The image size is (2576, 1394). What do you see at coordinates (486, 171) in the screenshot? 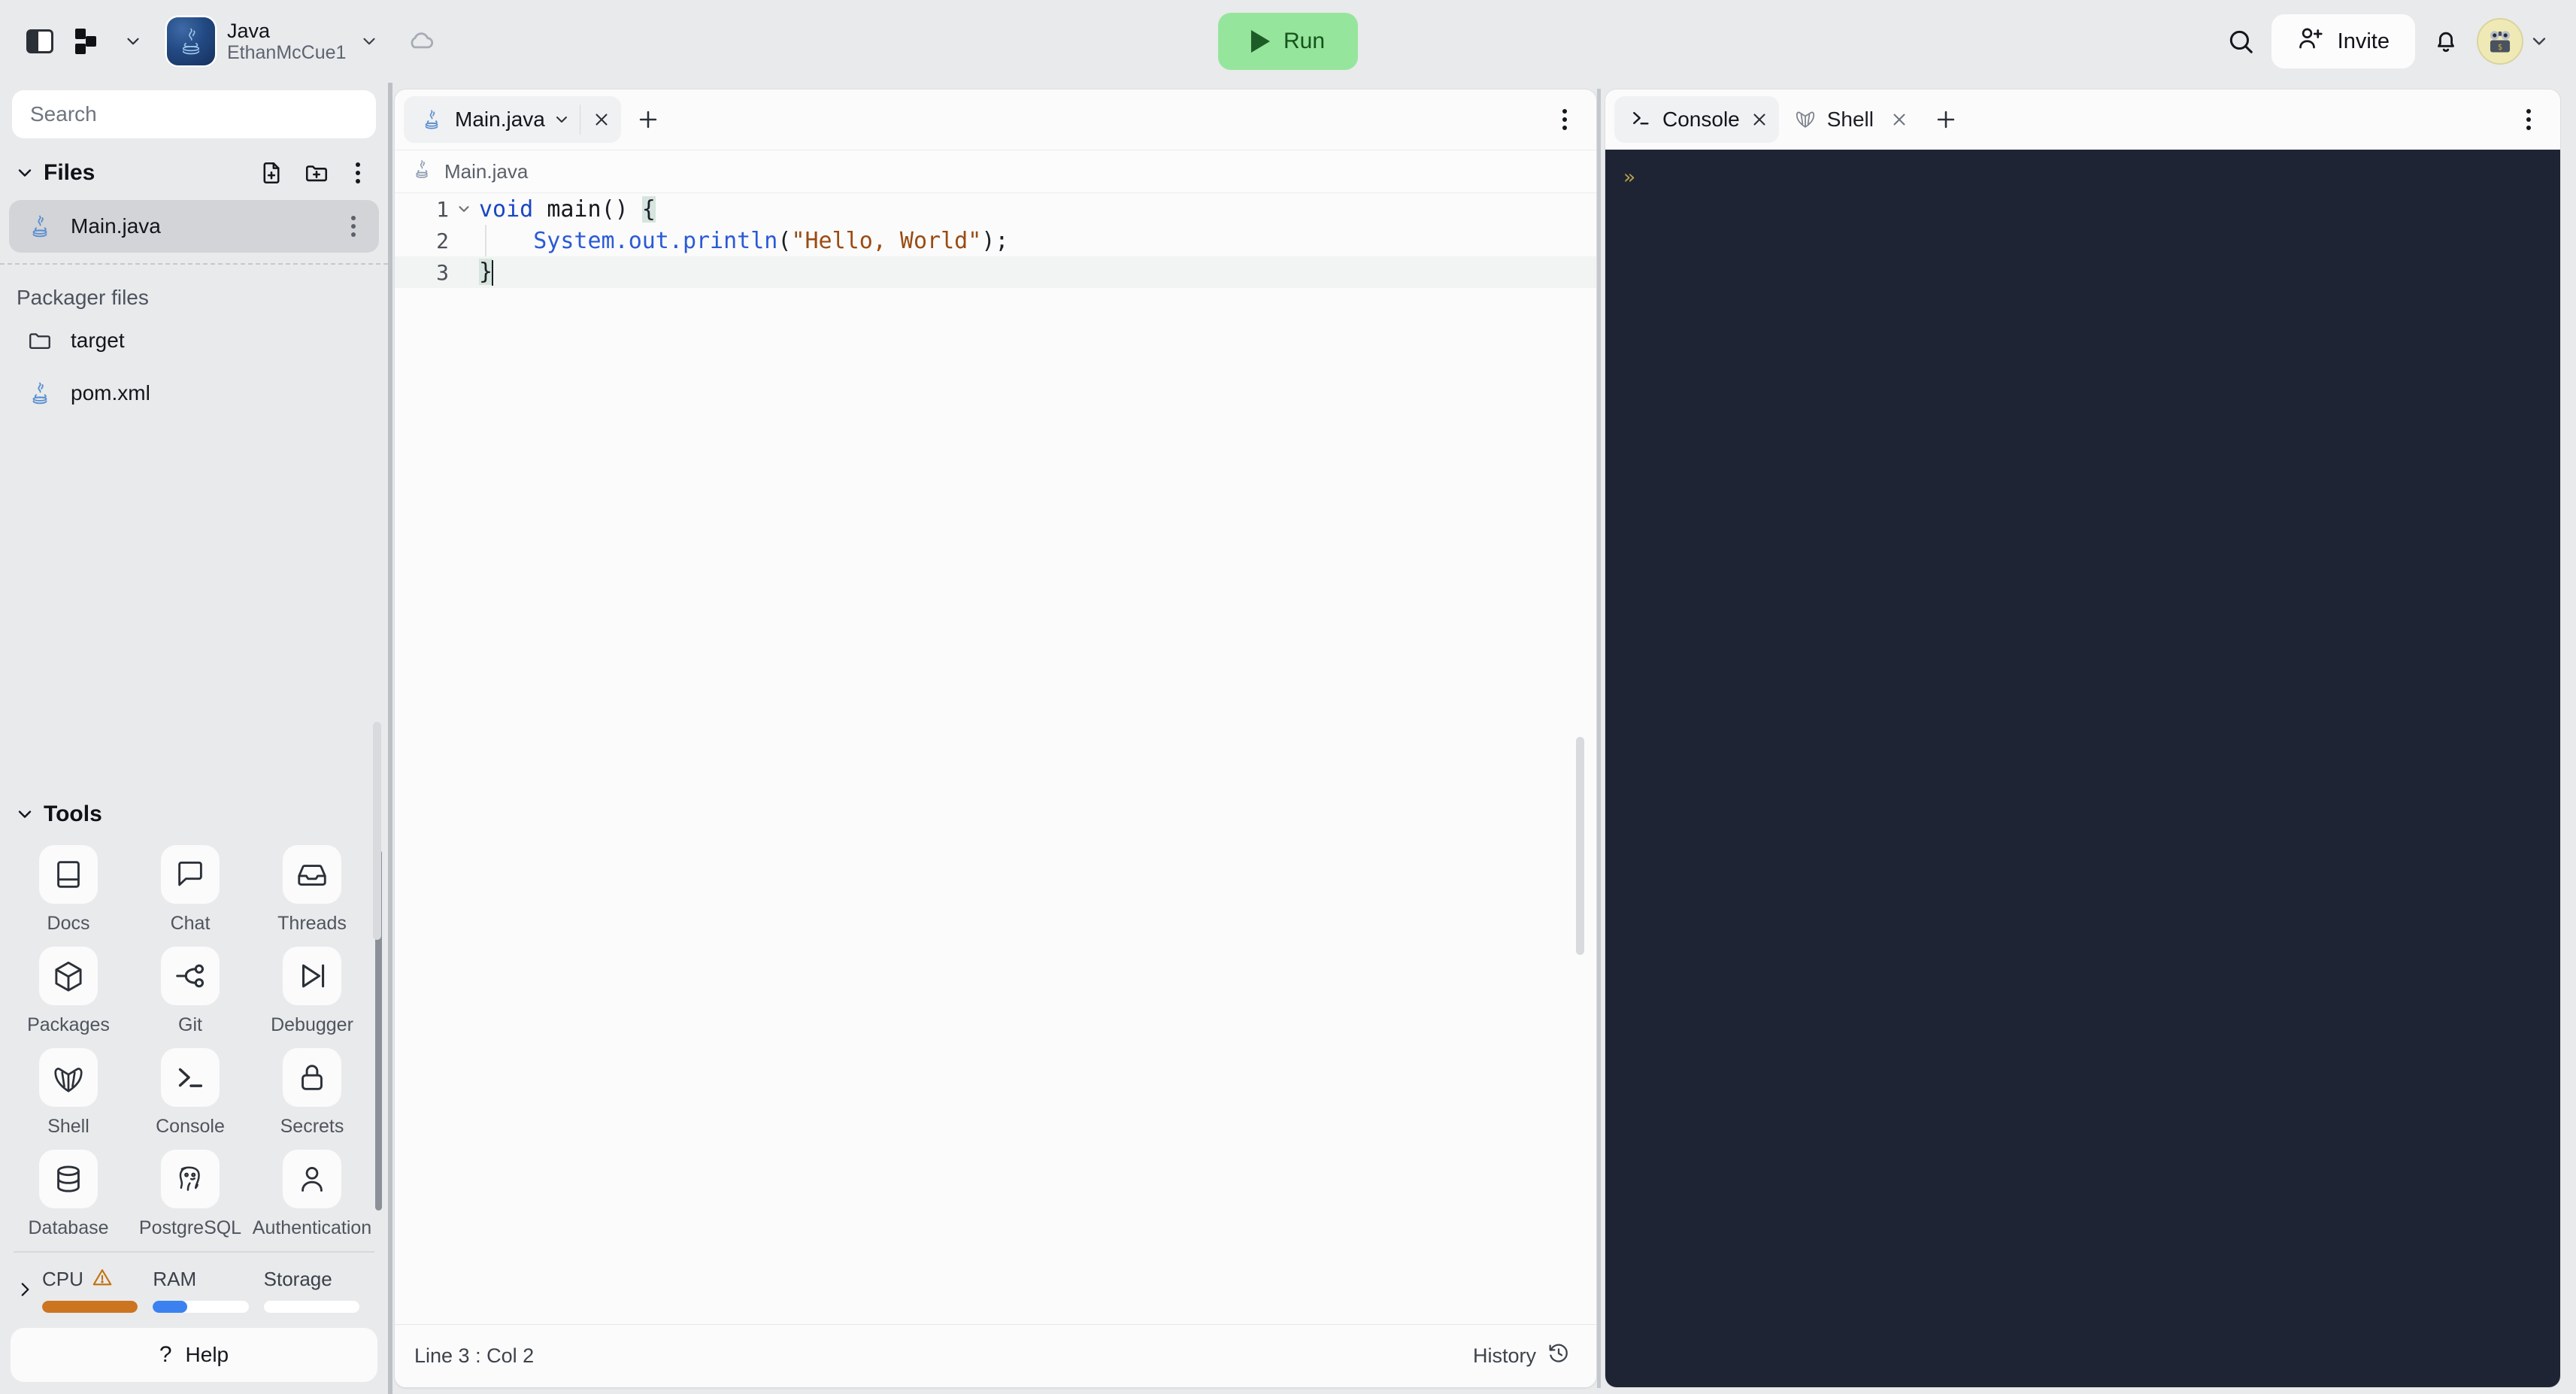
I see `breadcrumb-label: Main.java` at bounding box center [486, 171].